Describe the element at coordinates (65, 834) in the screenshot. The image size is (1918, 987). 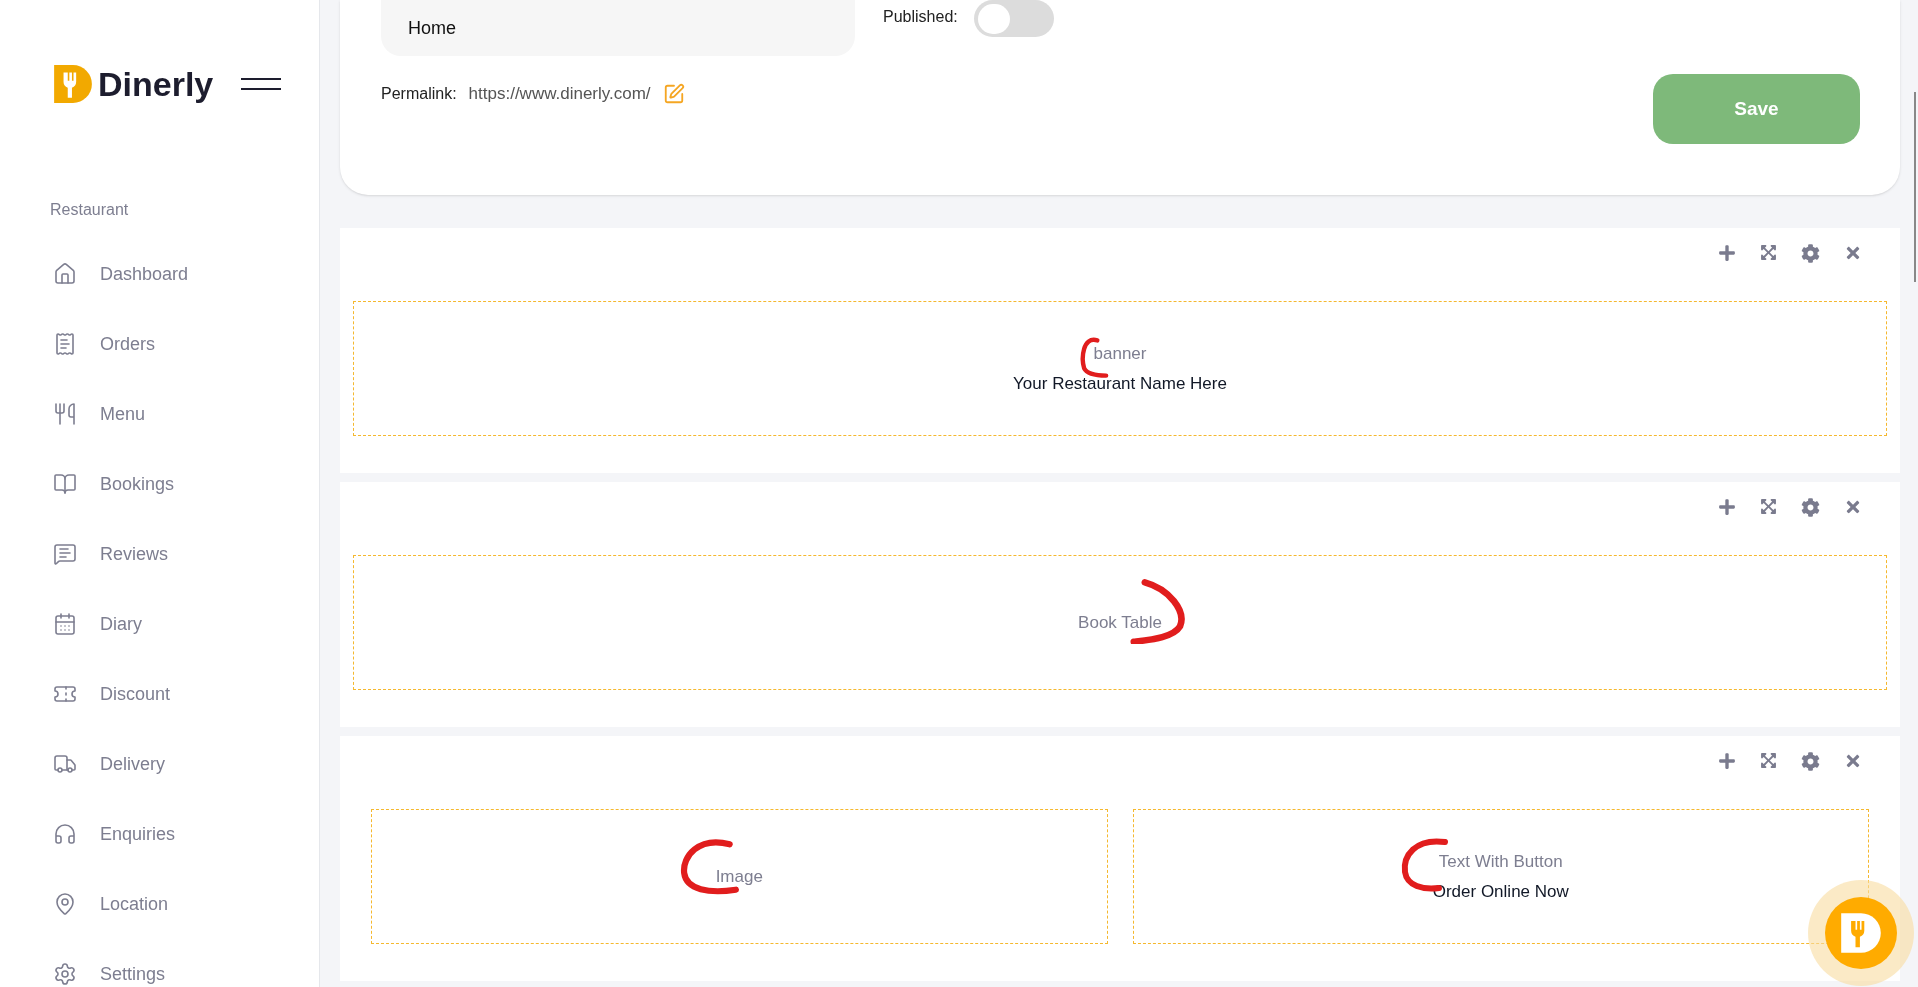
I see `headphones-icon` at that location.